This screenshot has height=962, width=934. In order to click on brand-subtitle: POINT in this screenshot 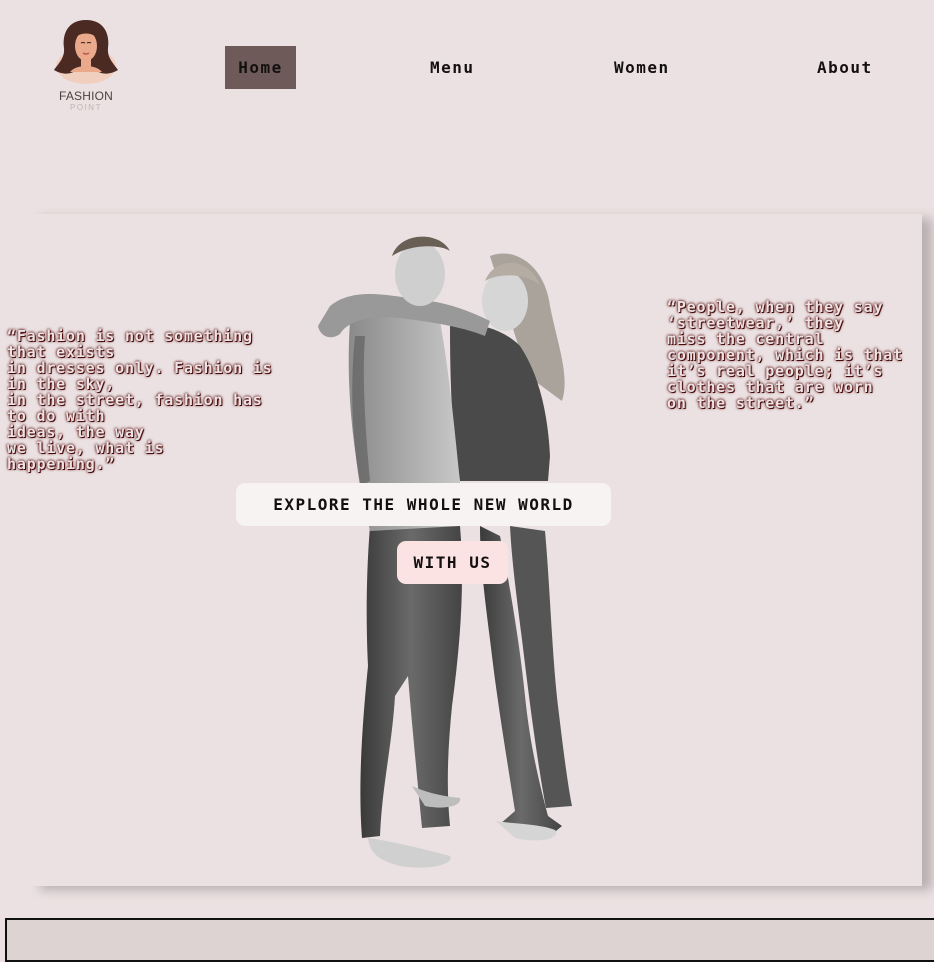, I will do `click(86, 107)`.